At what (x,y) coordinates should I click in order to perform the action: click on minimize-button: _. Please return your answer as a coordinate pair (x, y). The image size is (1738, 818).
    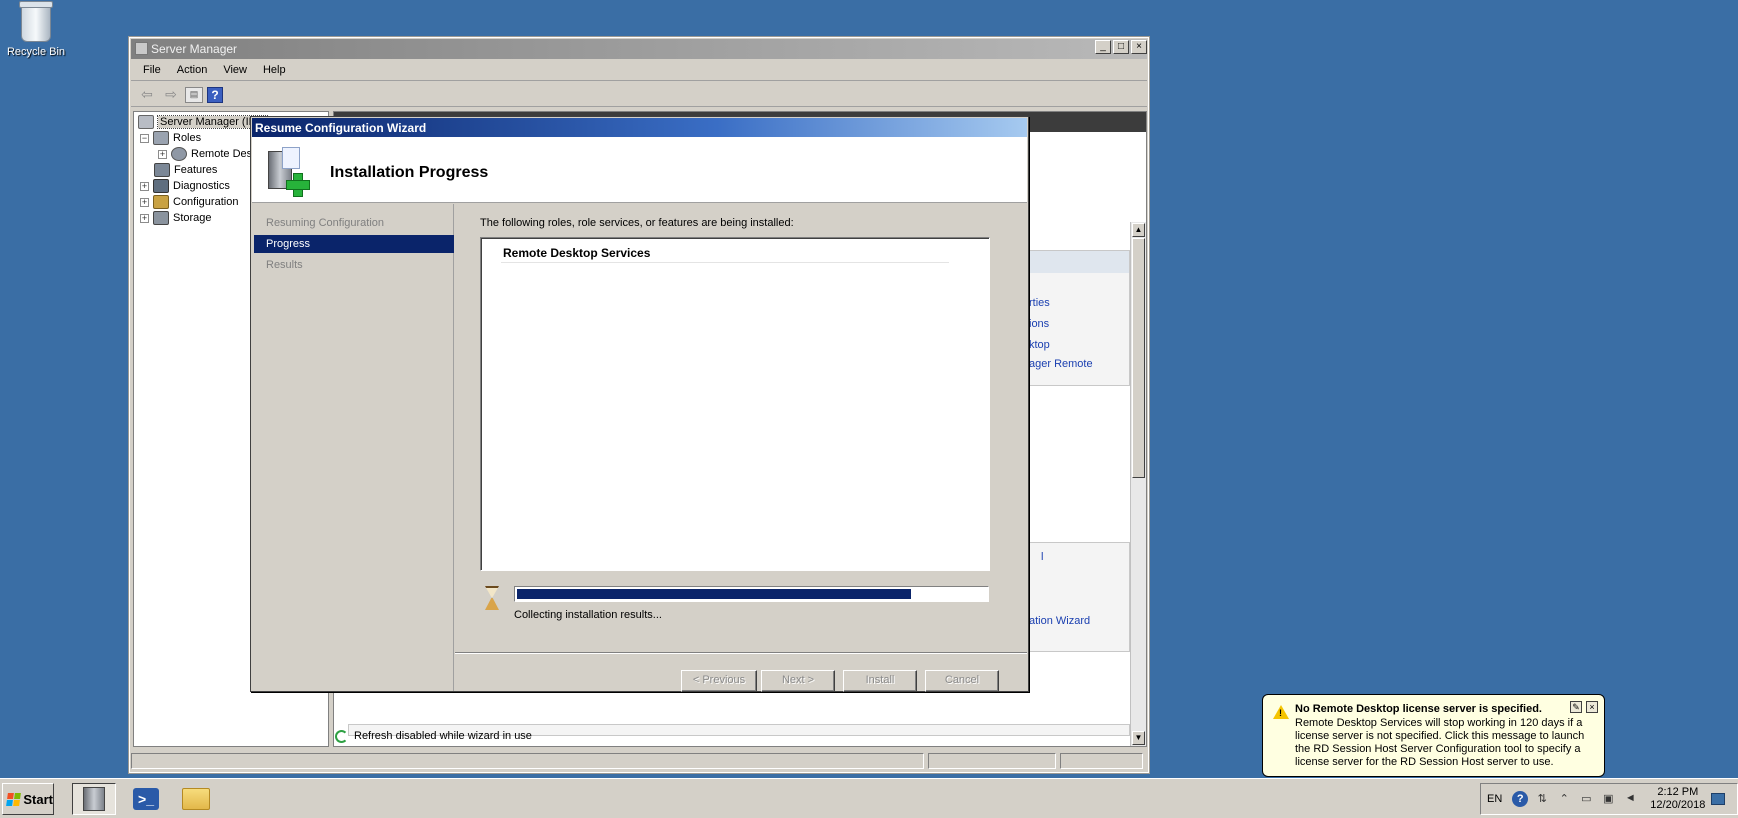
    Looking at the image, I should click on (1103, 47).